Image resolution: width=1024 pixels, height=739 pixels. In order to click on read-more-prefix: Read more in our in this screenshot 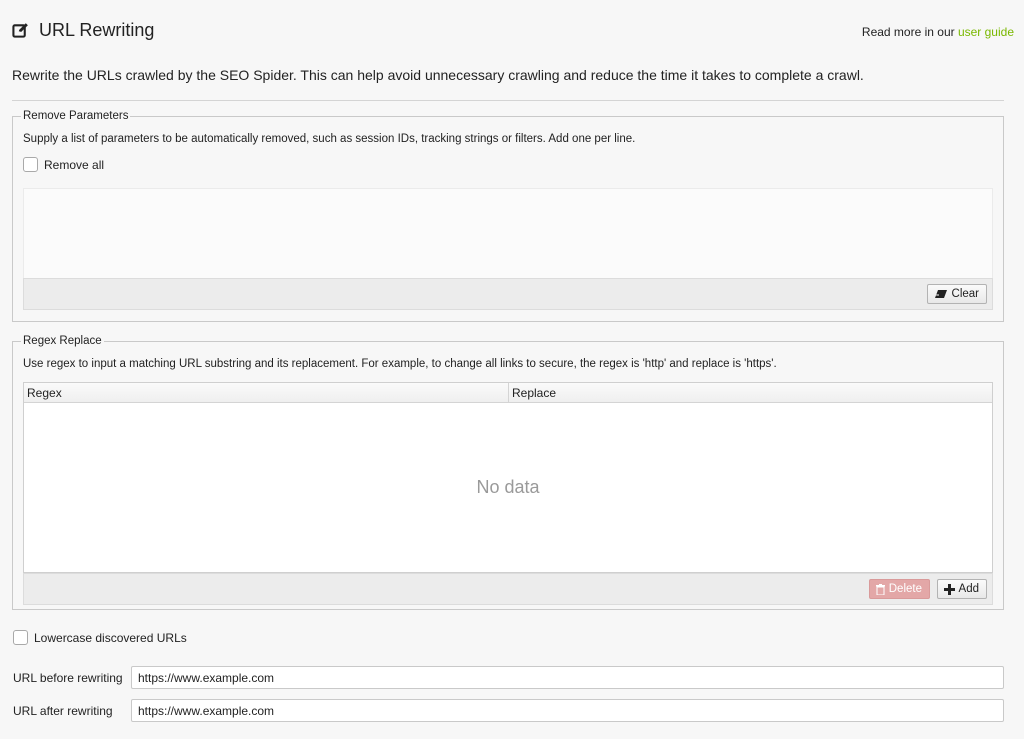, I will do `click(909, 32)`.